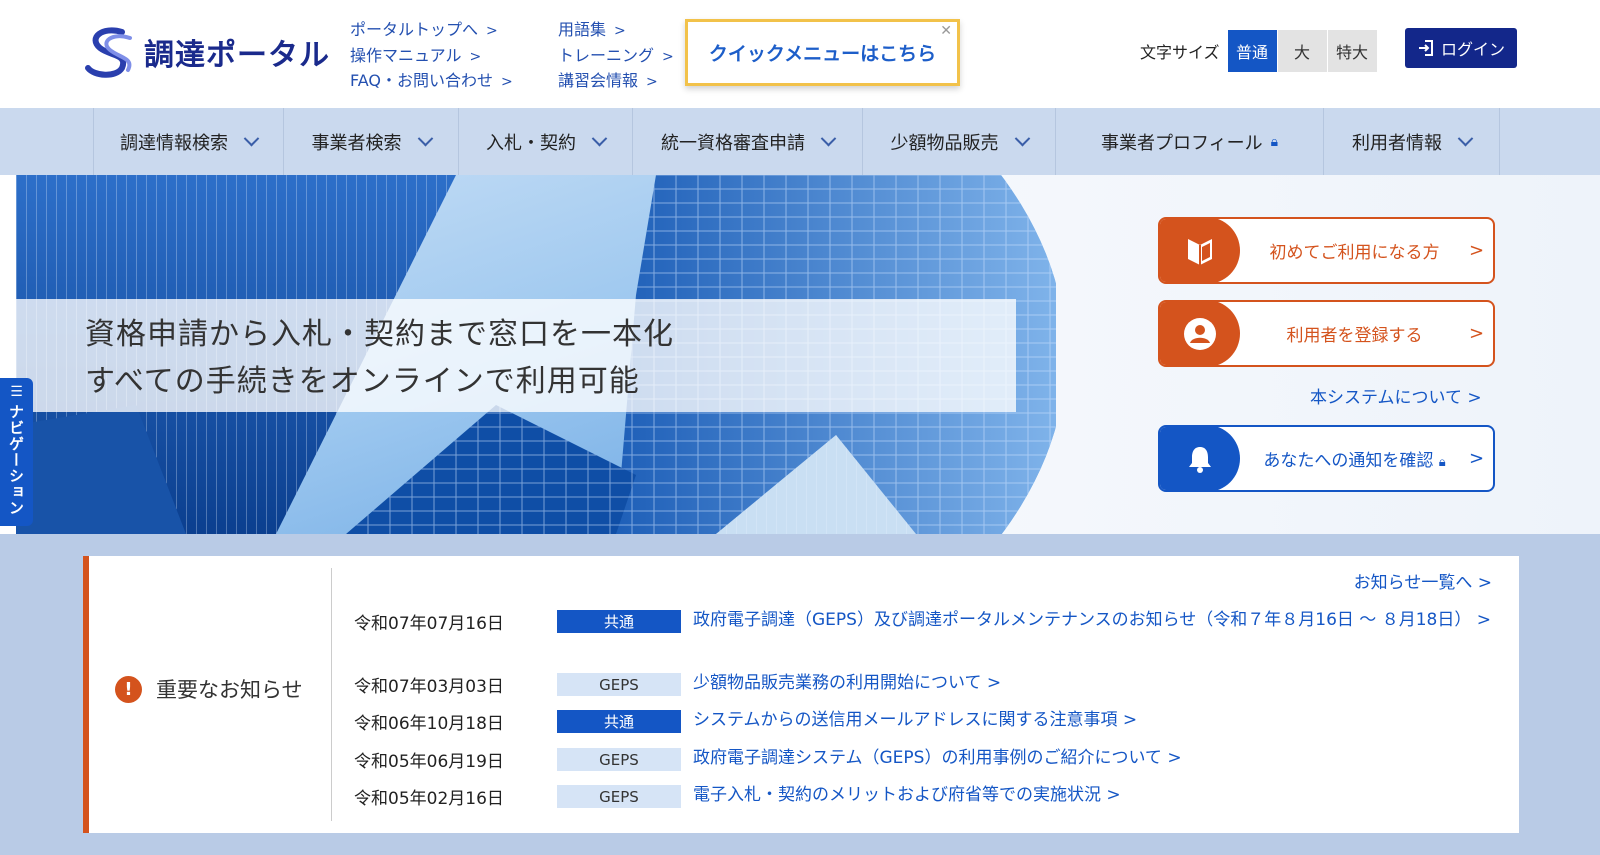 This screenshot has width=1600, height=855. Describe the element at coordinates (1180, 52) in the screenshot. I see `font-size-label: 文字サイズ` at that location.